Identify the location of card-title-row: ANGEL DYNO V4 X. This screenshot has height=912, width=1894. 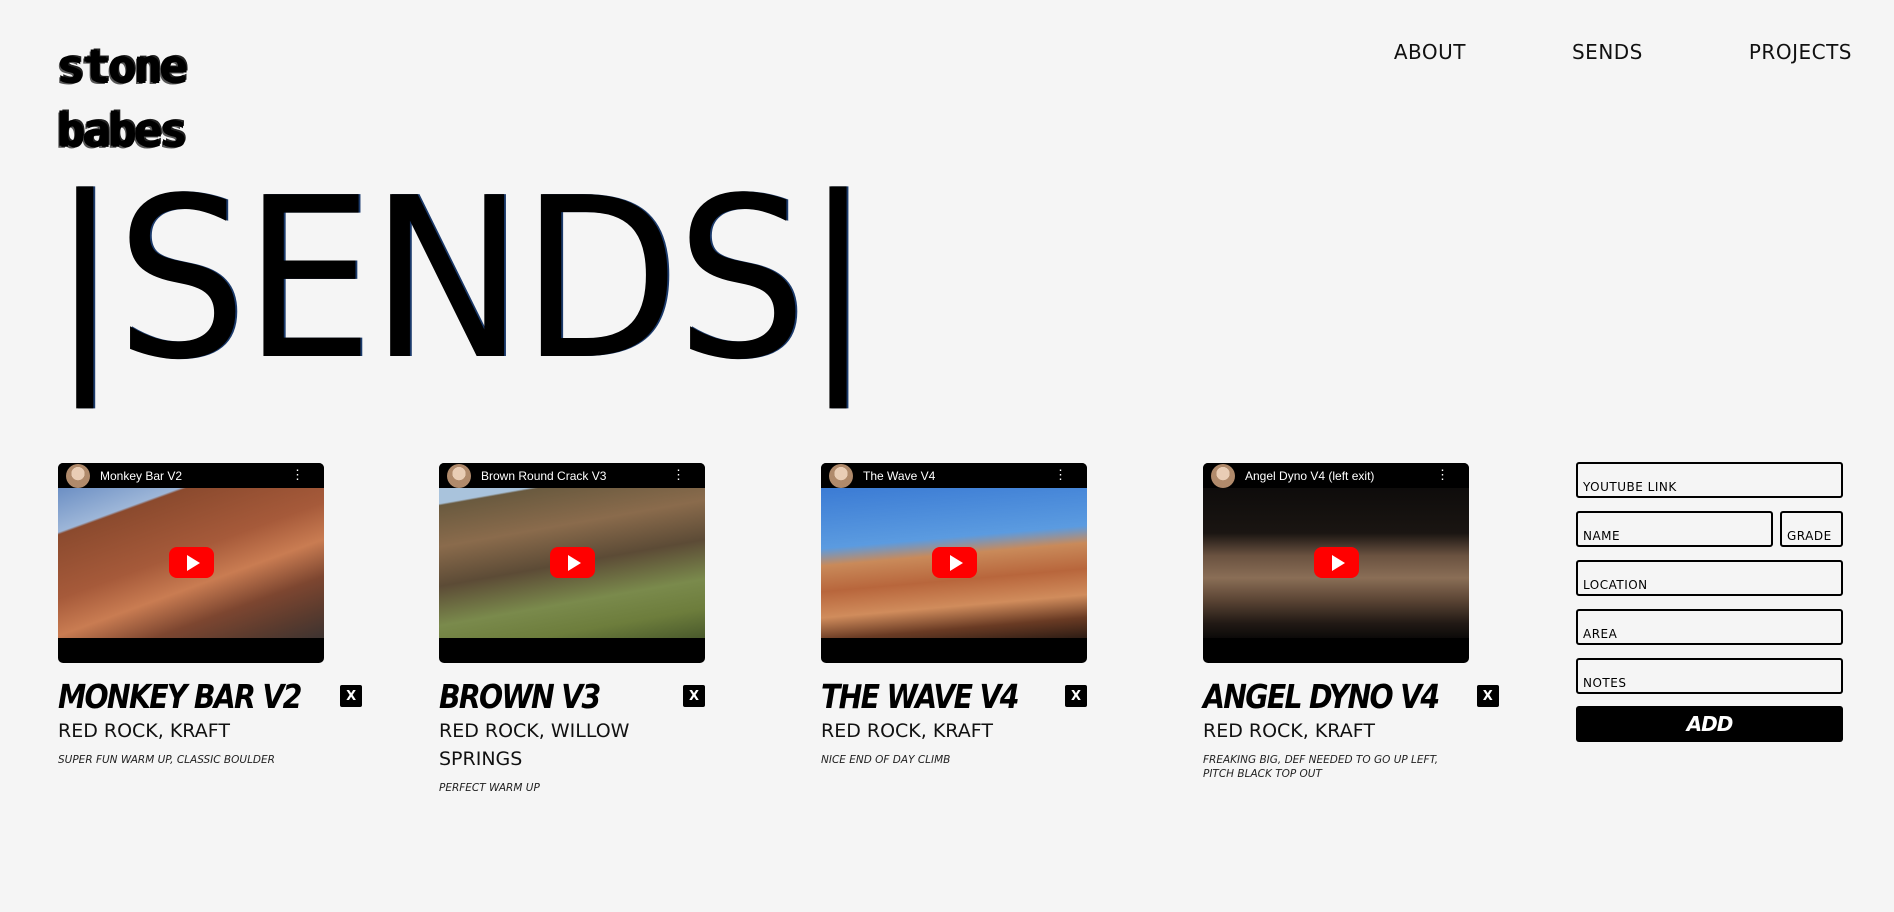
(1351, 697).